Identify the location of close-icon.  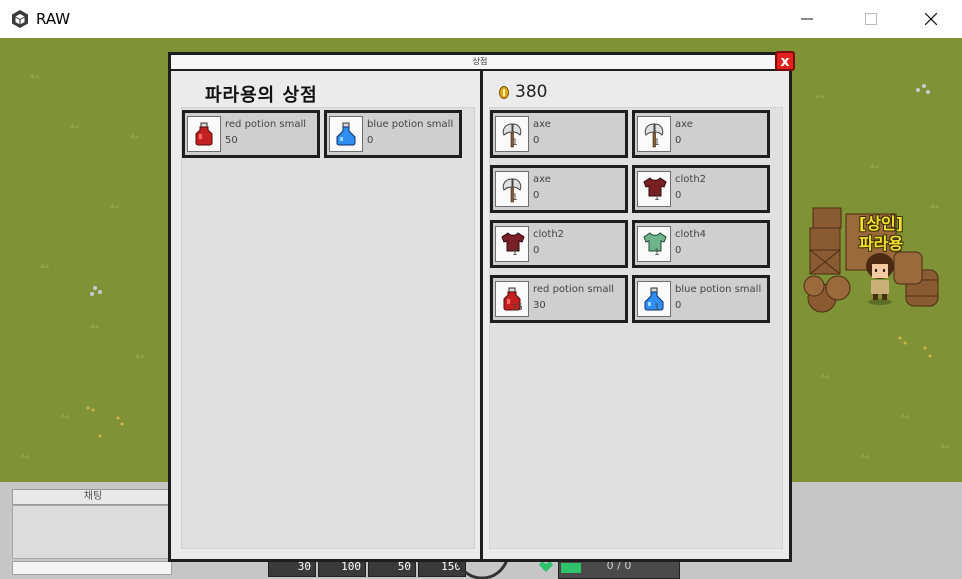
(931, 19).